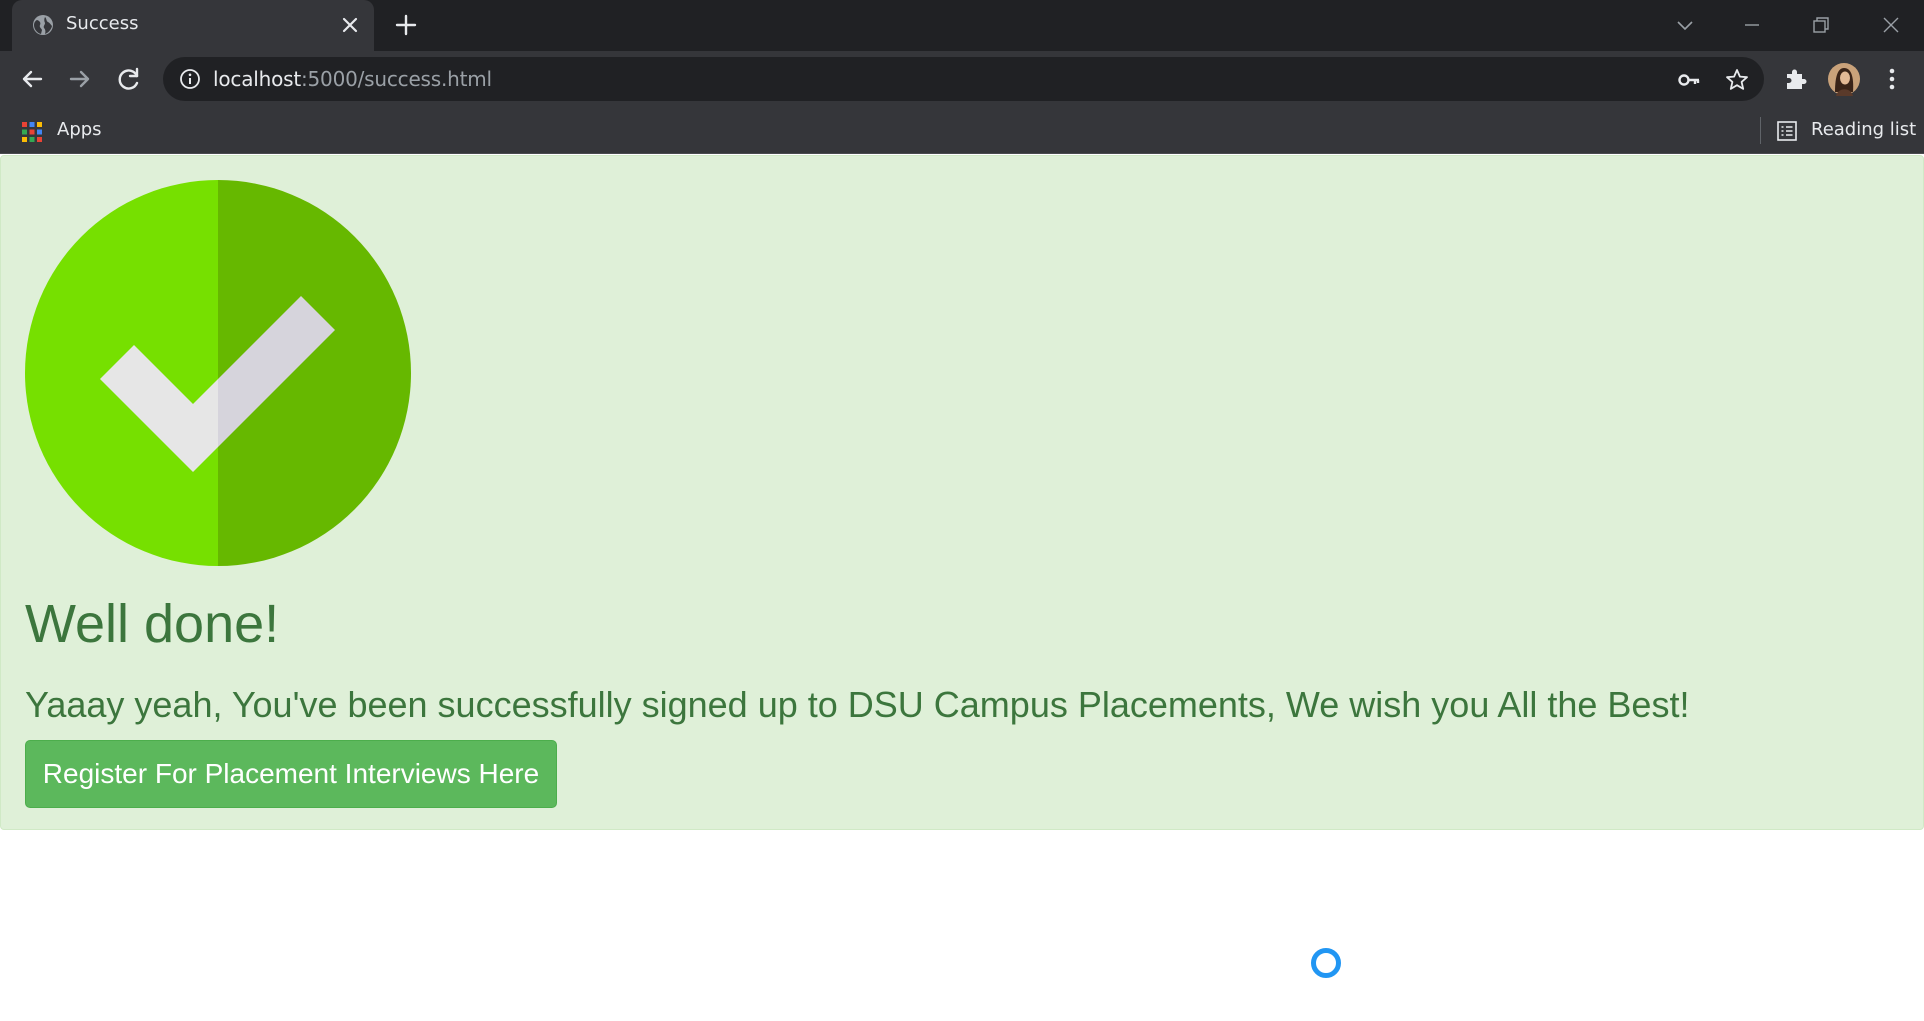 This screenshot has height=1021, width=1924. What do you see at coordinates (962, 130) in the screenshot?
I see `bookmarks-bar: Apps Reading list` at bounding box center [962, 130].